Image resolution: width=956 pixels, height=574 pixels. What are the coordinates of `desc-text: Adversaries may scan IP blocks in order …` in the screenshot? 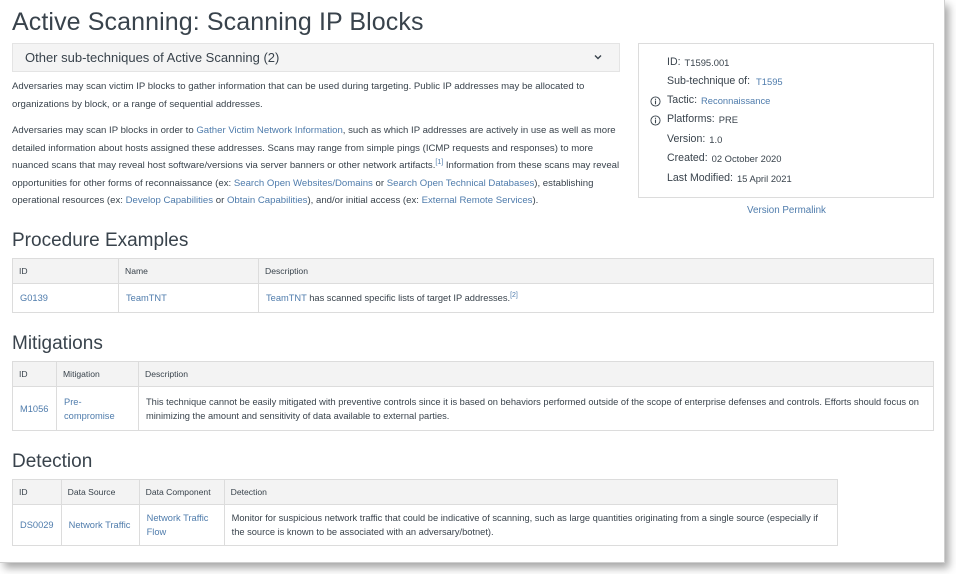 It's located at (104, 130).